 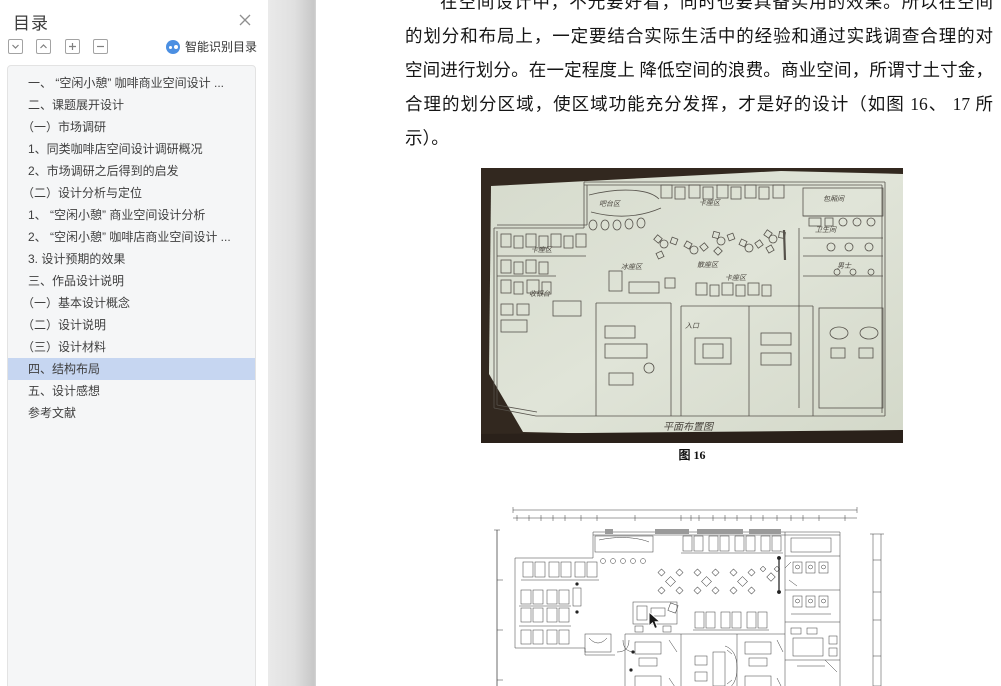 I want to click on toc-title: 目录, so click(x=31, y=23).